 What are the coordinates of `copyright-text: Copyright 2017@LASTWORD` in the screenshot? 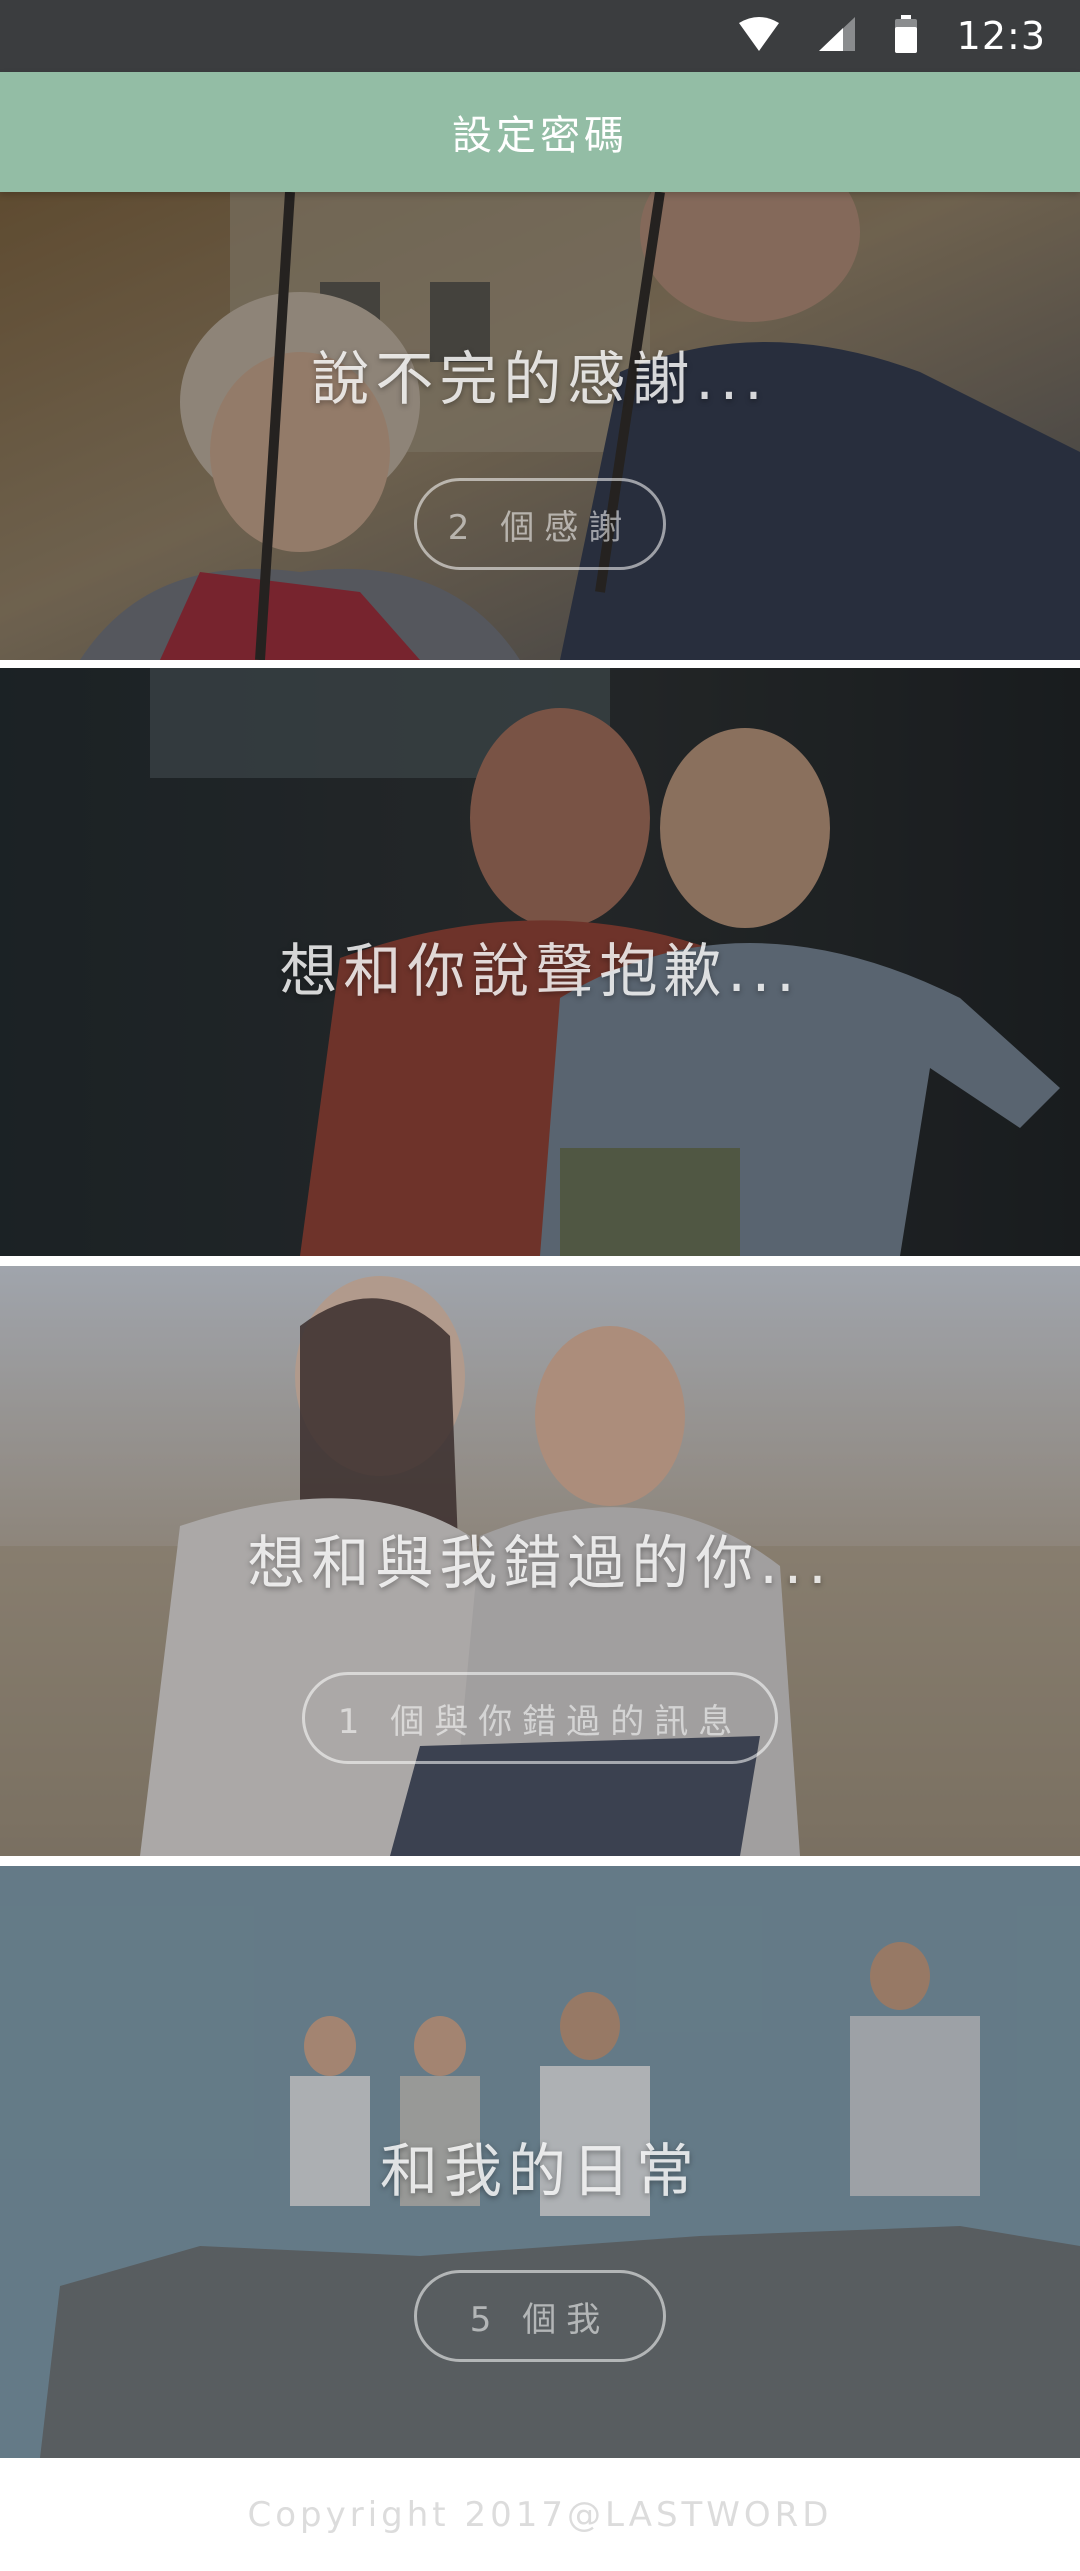 It's located at (540, 2514).